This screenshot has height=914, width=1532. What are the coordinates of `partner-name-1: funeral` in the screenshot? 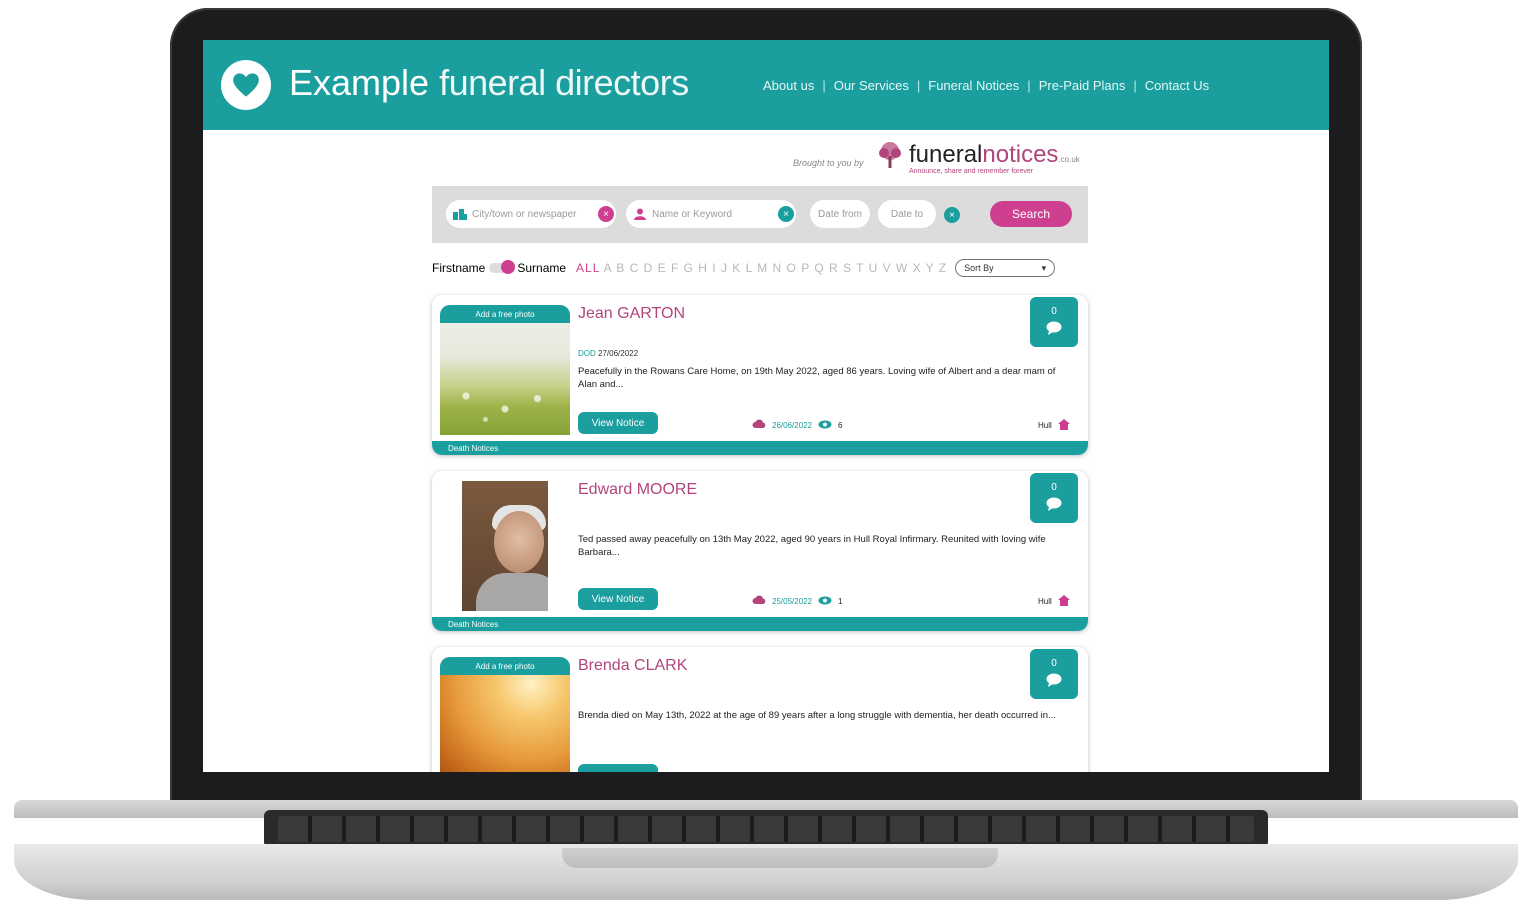 It's located at (946, 154).